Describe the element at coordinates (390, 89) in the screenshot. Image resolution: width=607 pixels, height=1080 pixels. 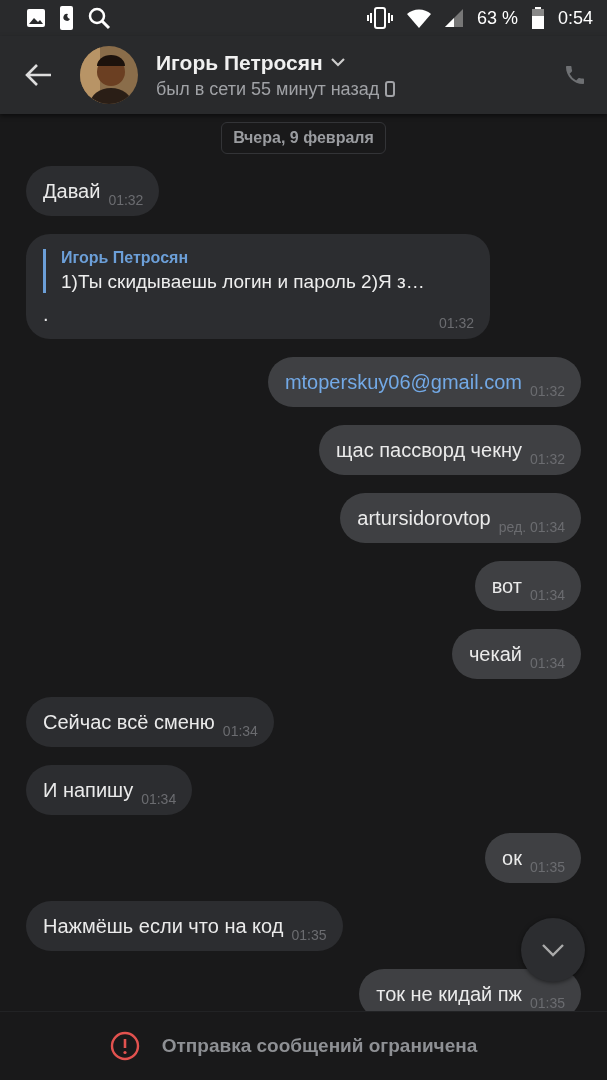
I see `phone-icon` at that location.